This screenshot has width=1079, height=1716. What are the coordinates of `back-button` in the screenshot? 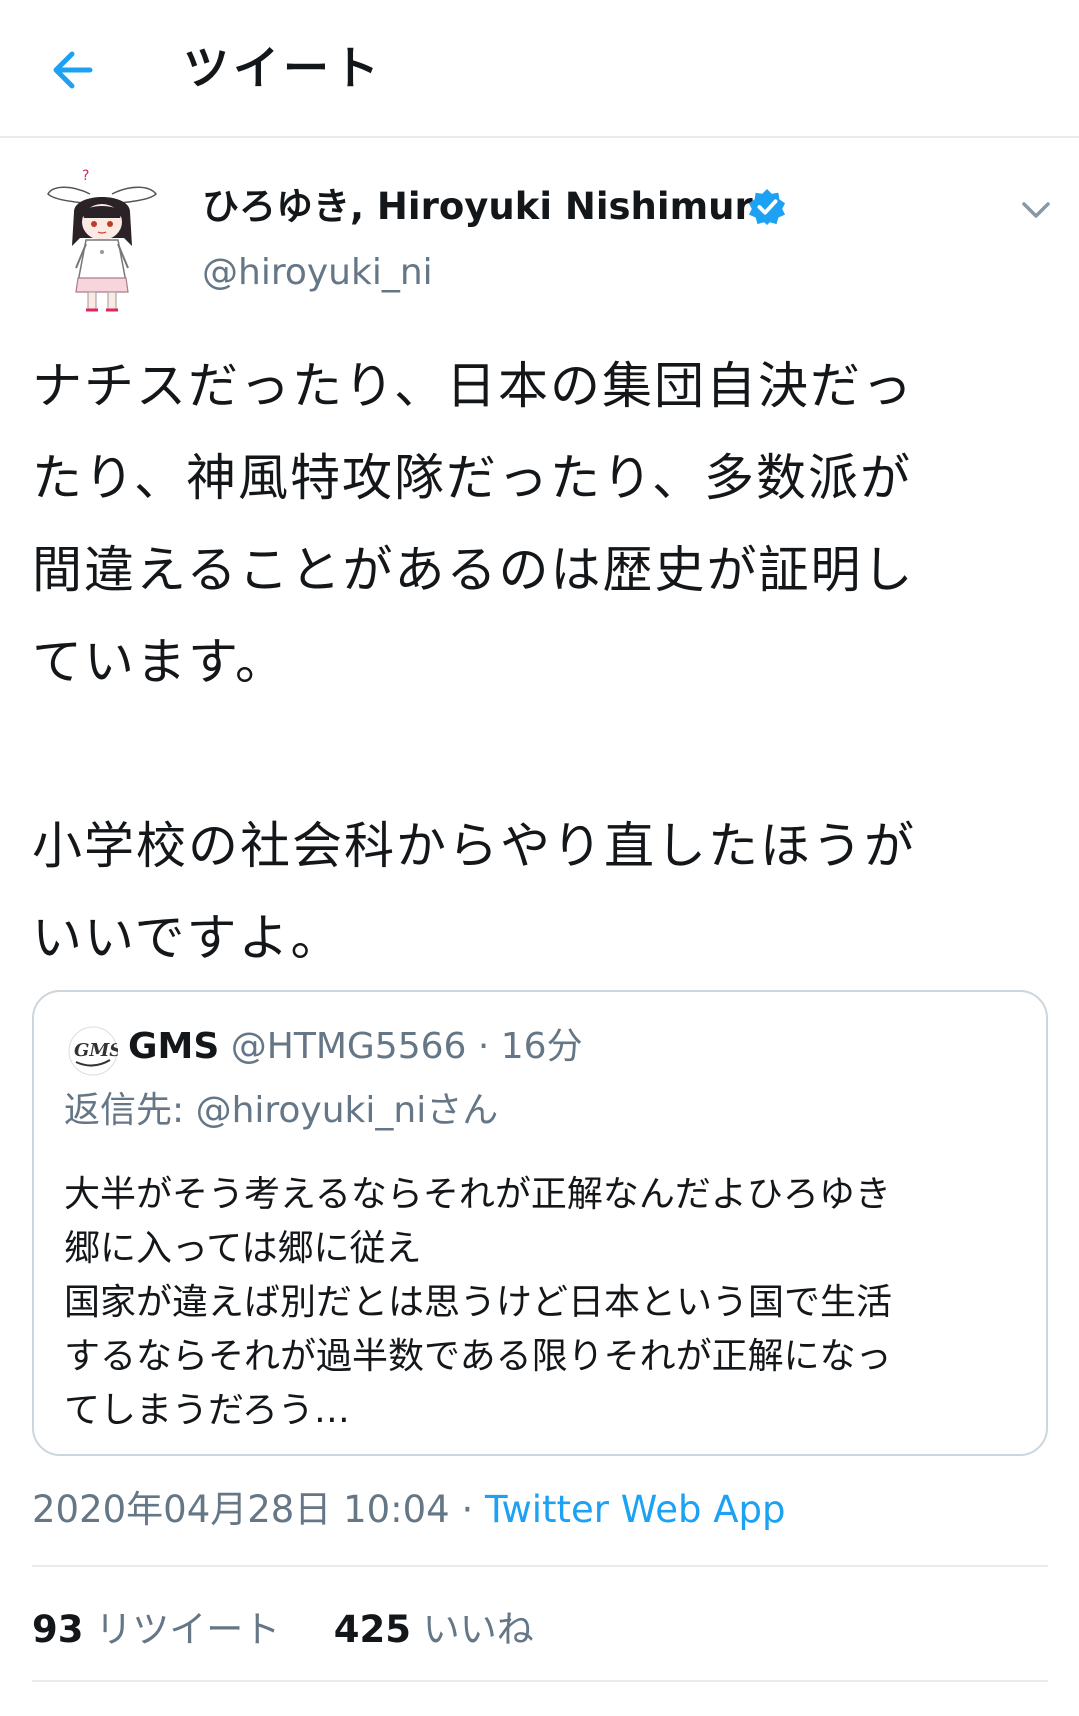 It's located at (72, 70).